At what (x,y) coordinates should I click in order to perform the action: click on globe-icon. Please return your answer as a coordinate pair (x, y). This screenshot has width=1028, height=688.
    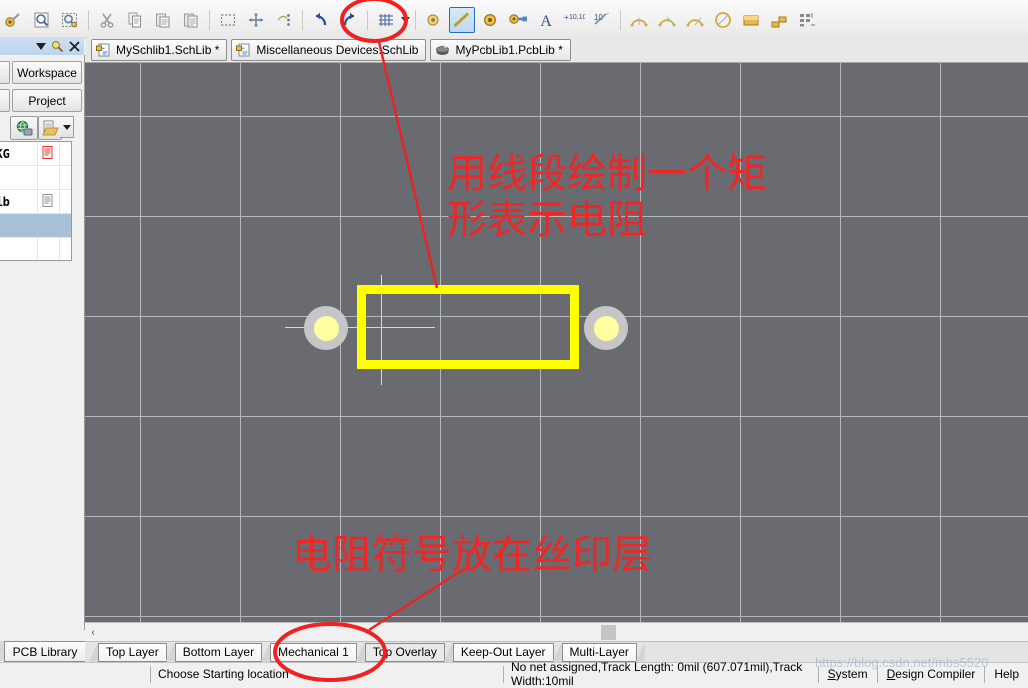
    Looking at the image, I should click on (24, 128).